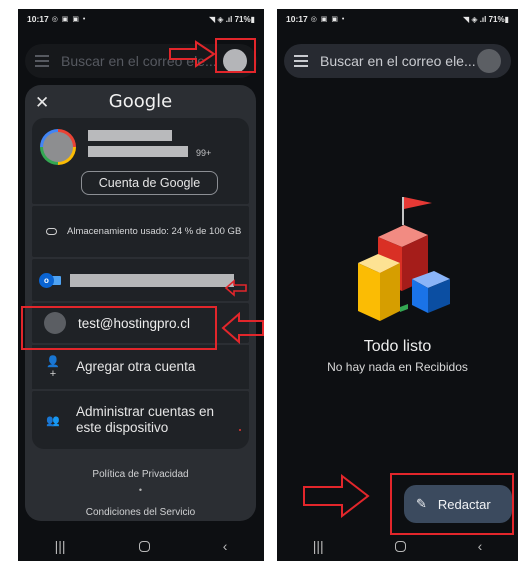 The height and width of the screenshot is (561, 518). Describe the element at coordinates (140, 512) in the screenshot. I see `terms-of-service-link: Condiciones del Servicio` at that location.